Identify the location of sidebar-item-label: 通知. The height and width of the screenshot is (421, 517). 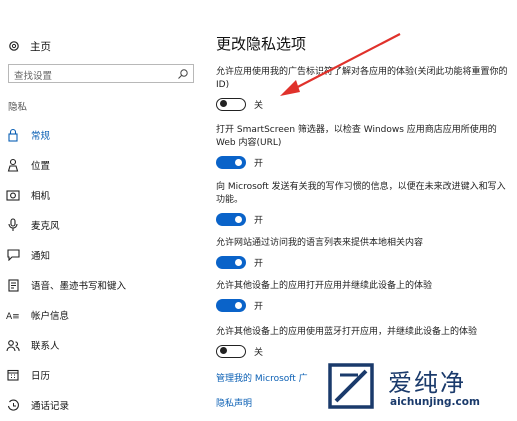
(41, 256).